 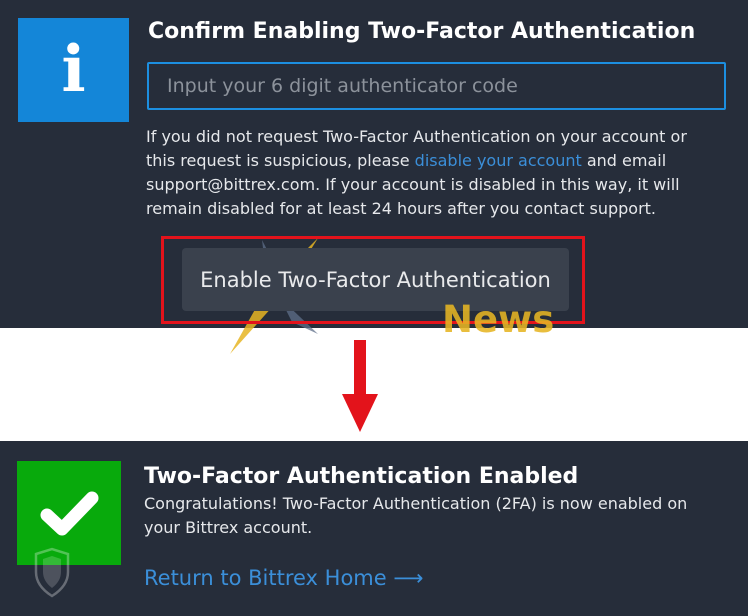 What do you see at coordinates (436, 86) in the screenshot?
I see `authenticator-code-input` at bounding box center [436, 86].